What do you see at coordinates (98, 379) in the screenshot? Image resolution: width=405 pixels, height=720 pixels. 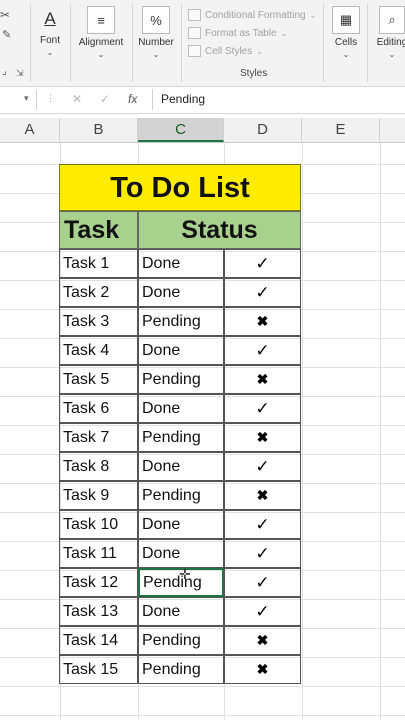 I see `task-cell: Task 5` at bounding box center [98, 379].